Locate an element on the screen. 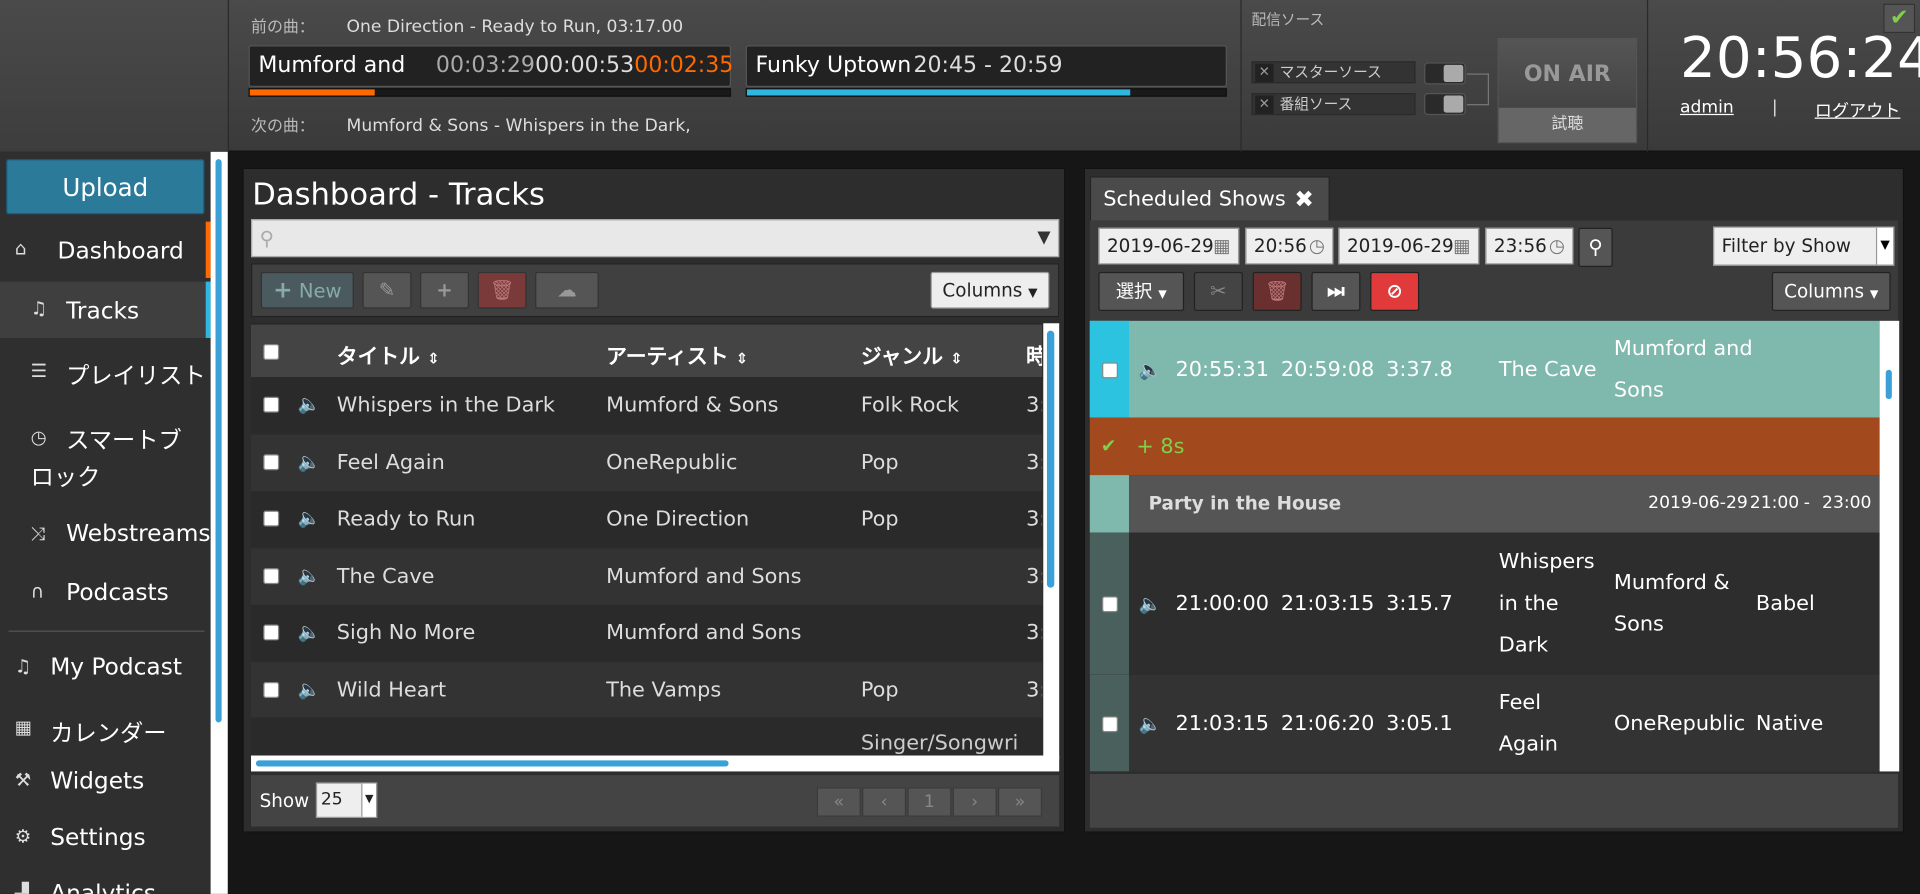  sidebar-item-label: プレイリスト is located at coordinates (136, 376).